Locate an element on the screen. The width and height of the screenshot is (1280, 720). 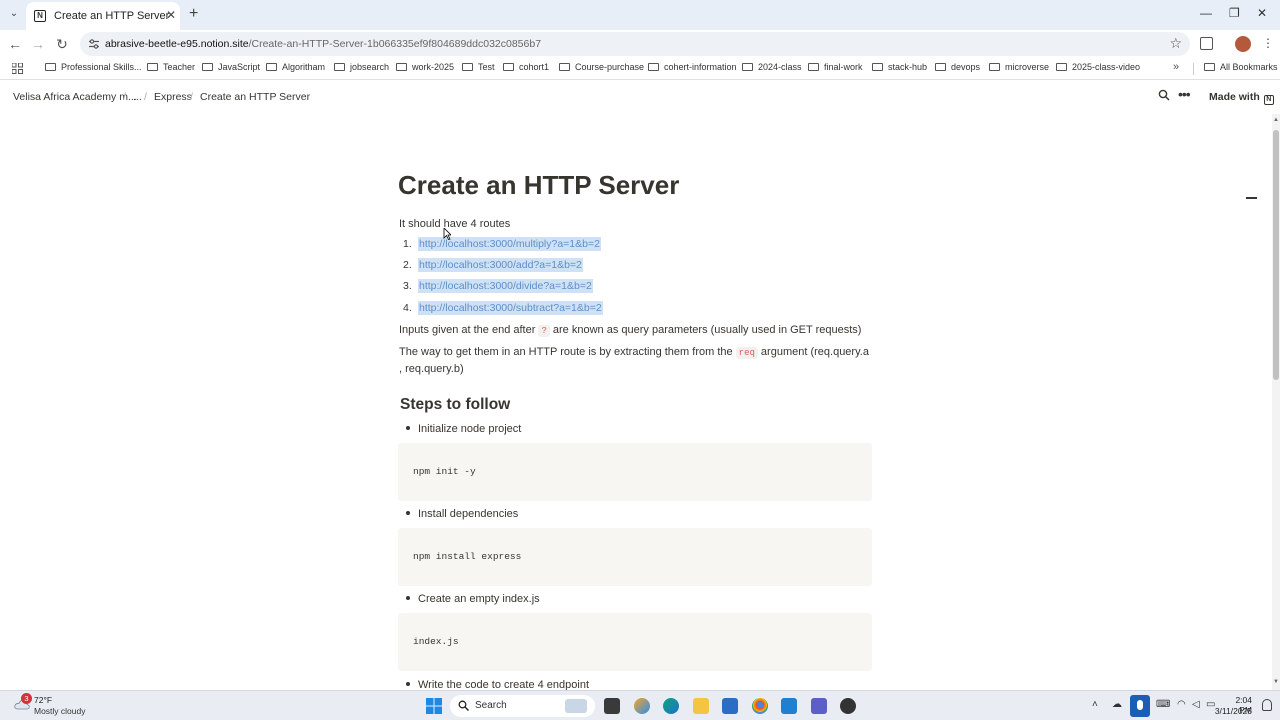
wifi-icon: ◠ is located at coordinates (1181, 704).